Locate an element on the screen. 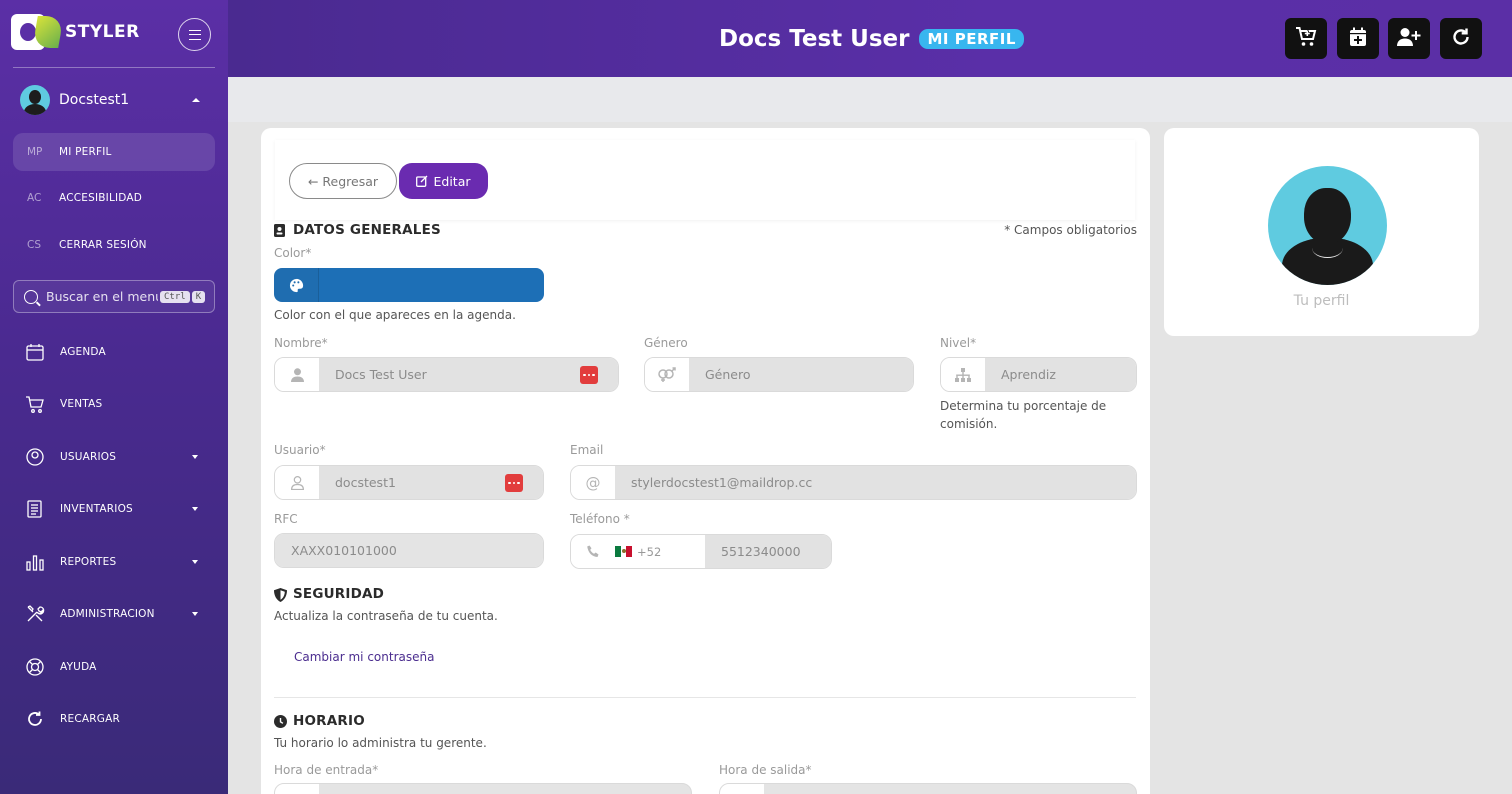  gender-icon is located at coordinates (667, 374).